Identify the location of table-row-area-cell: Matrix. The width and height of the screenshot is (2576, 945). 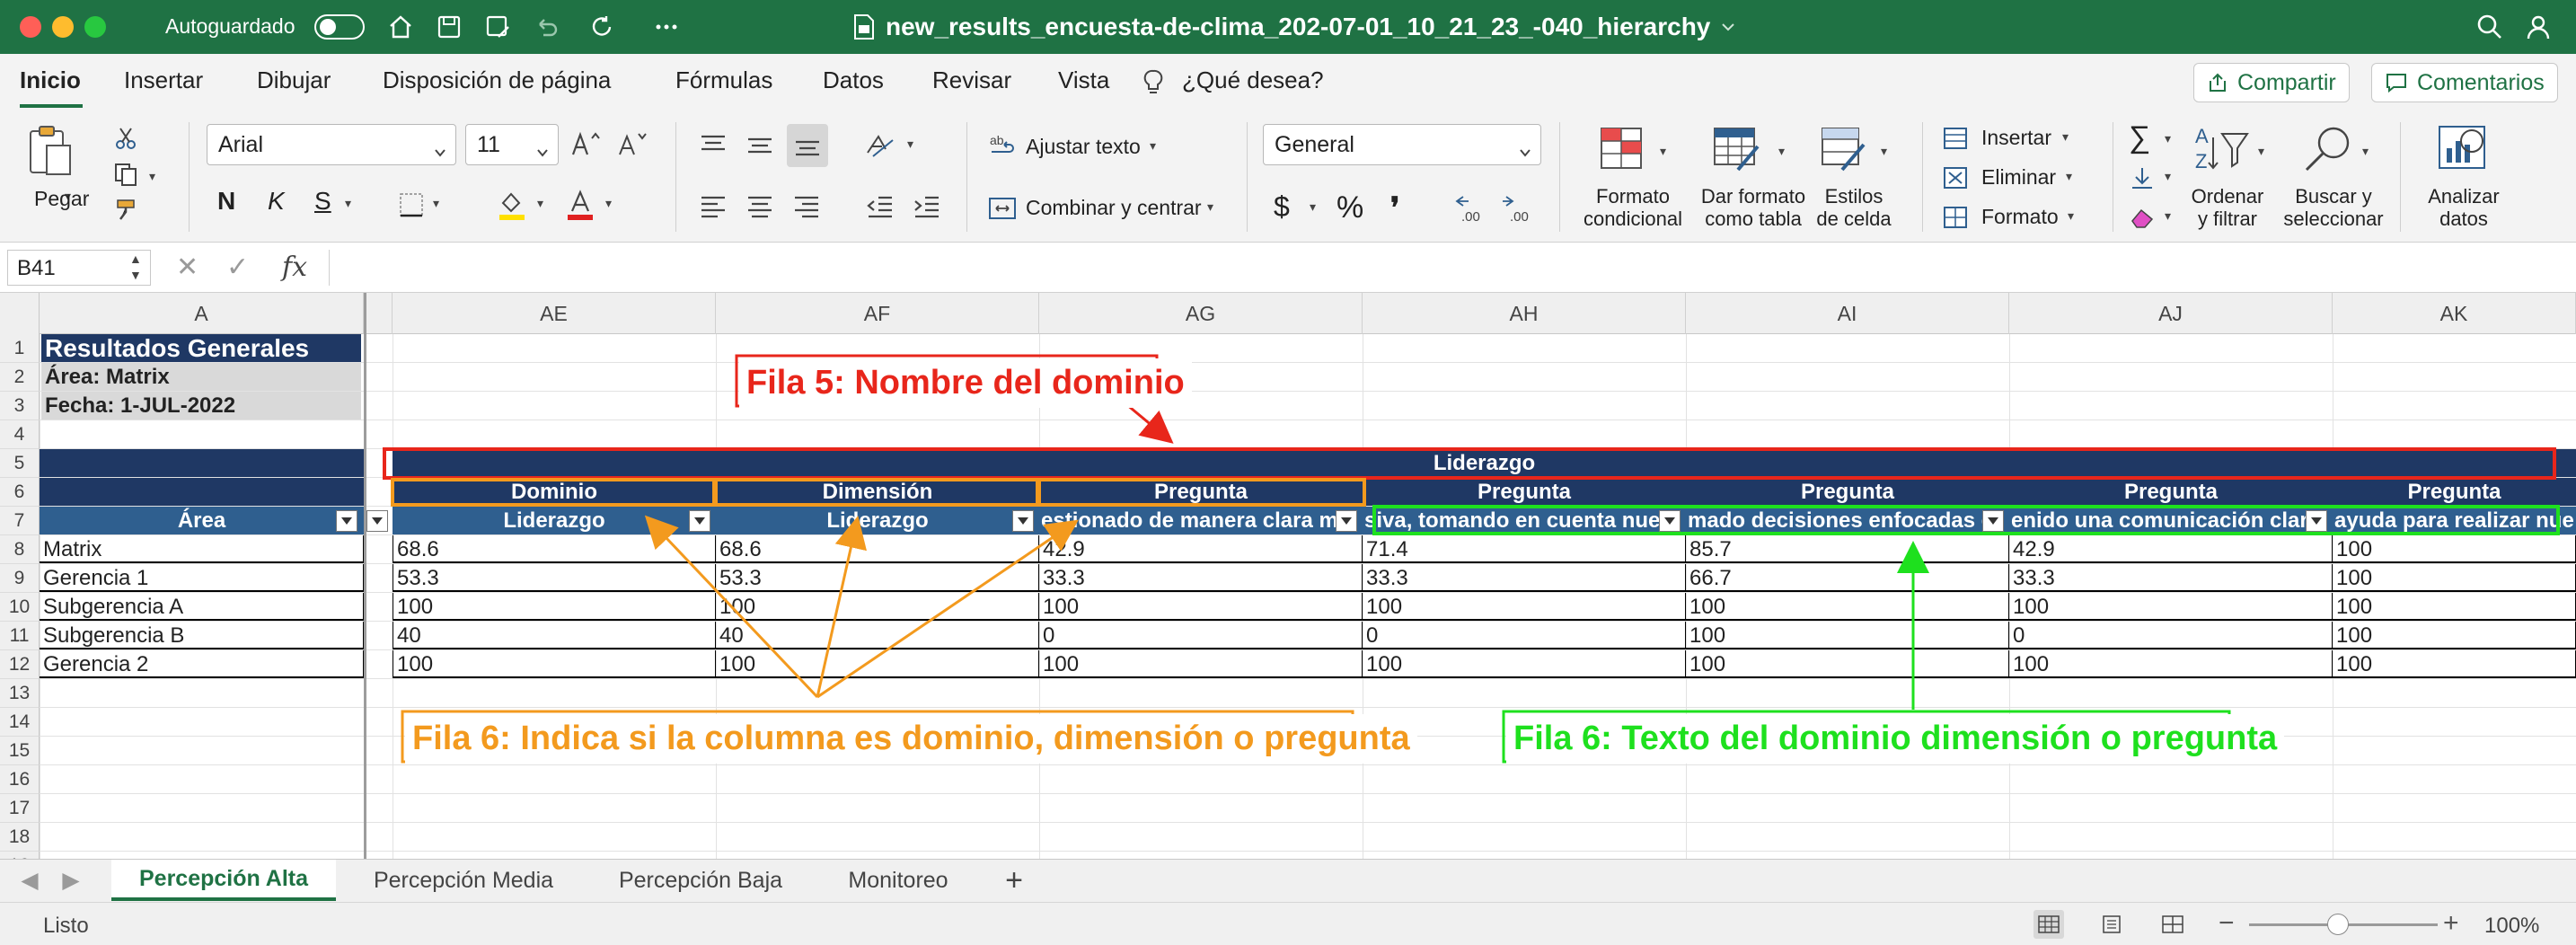
(202, 549).